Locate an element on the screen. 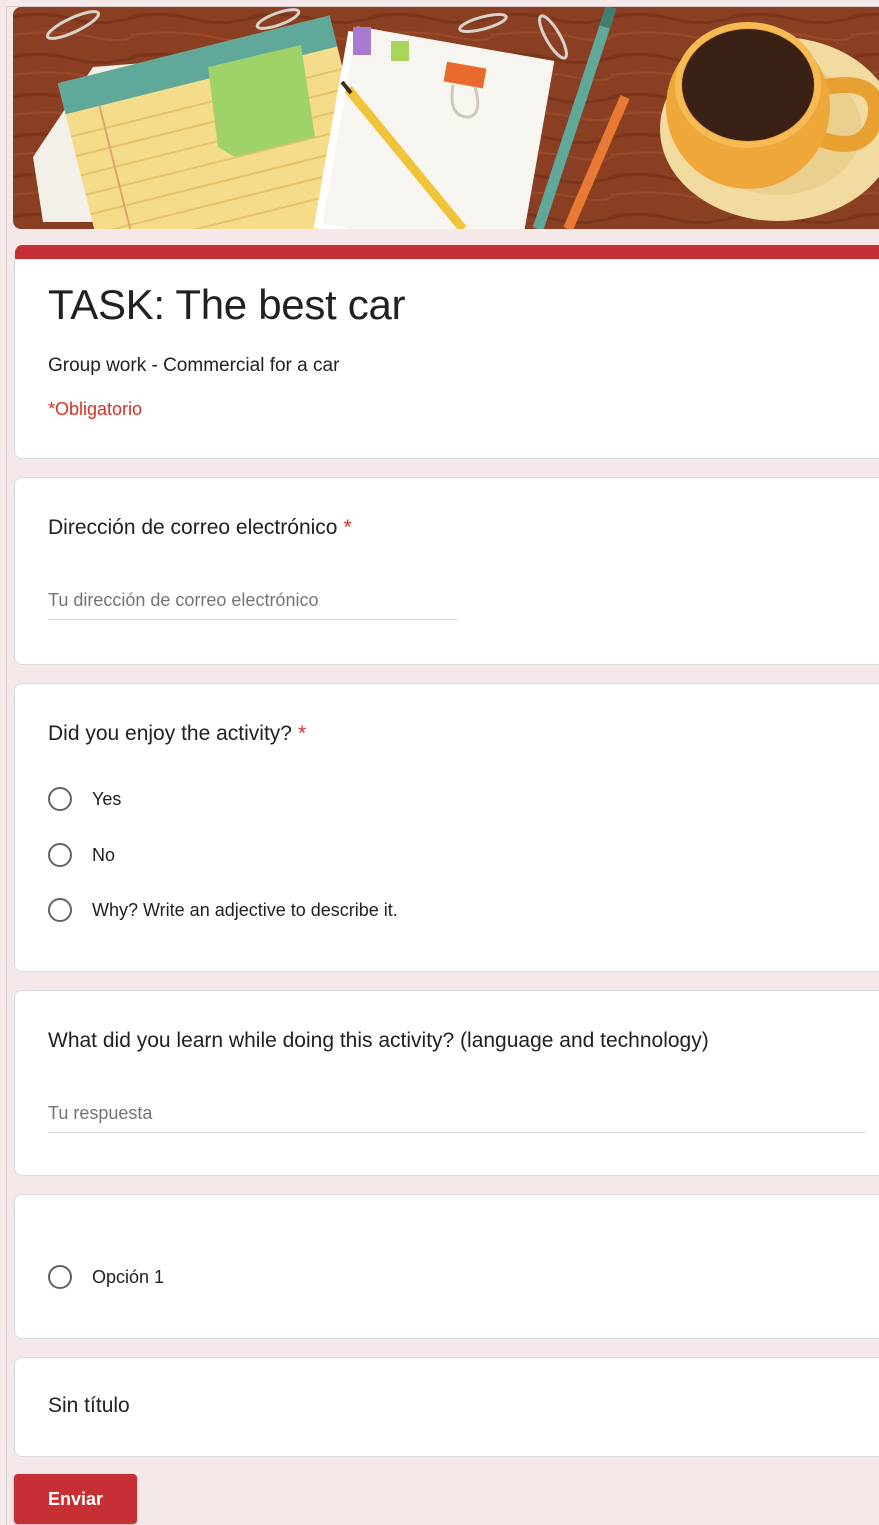 This screenshot has height=1525, width=879. radio-option-1: Opción 1 is located at coordinates (106, 1277).